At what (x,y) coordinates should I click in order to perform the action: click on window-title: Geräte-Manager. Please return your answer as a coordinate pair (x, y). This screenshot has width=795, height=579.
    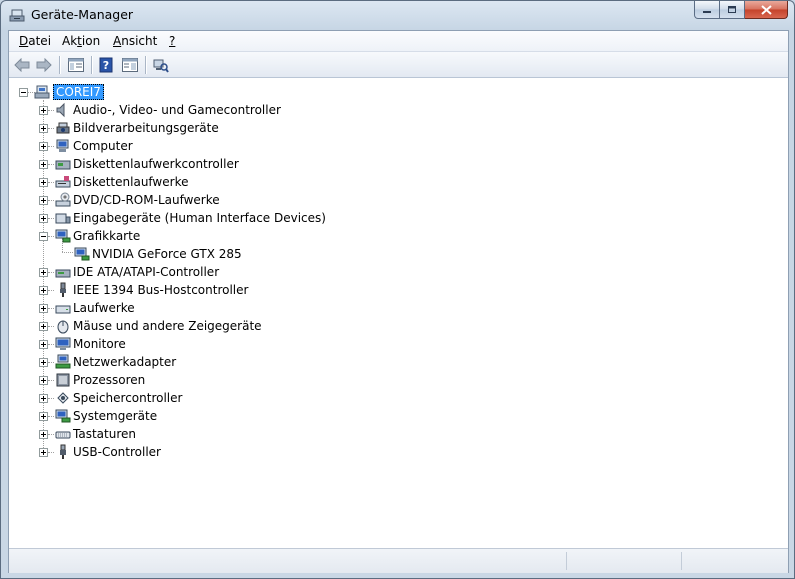
    Looking at the image, I should click on (82, 14).